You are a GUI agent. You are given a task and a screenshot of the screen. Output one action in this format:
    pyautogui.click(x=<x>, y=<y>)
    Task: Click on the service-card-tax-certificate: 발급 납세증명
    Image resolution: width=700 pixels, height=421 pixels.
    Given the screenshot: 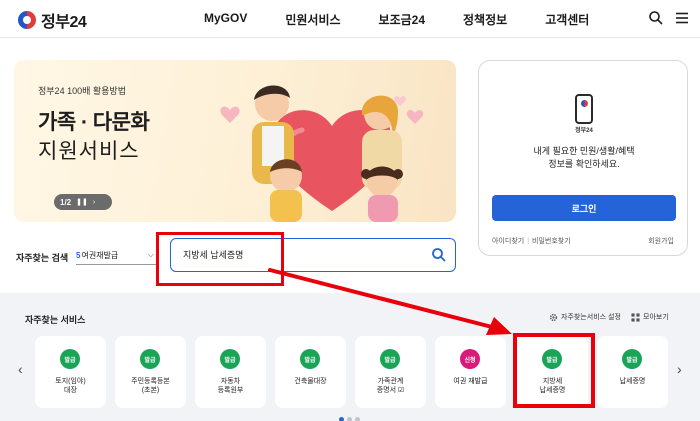 What is the action you would take?
    pyautogui.click(x=632, y=372)
    